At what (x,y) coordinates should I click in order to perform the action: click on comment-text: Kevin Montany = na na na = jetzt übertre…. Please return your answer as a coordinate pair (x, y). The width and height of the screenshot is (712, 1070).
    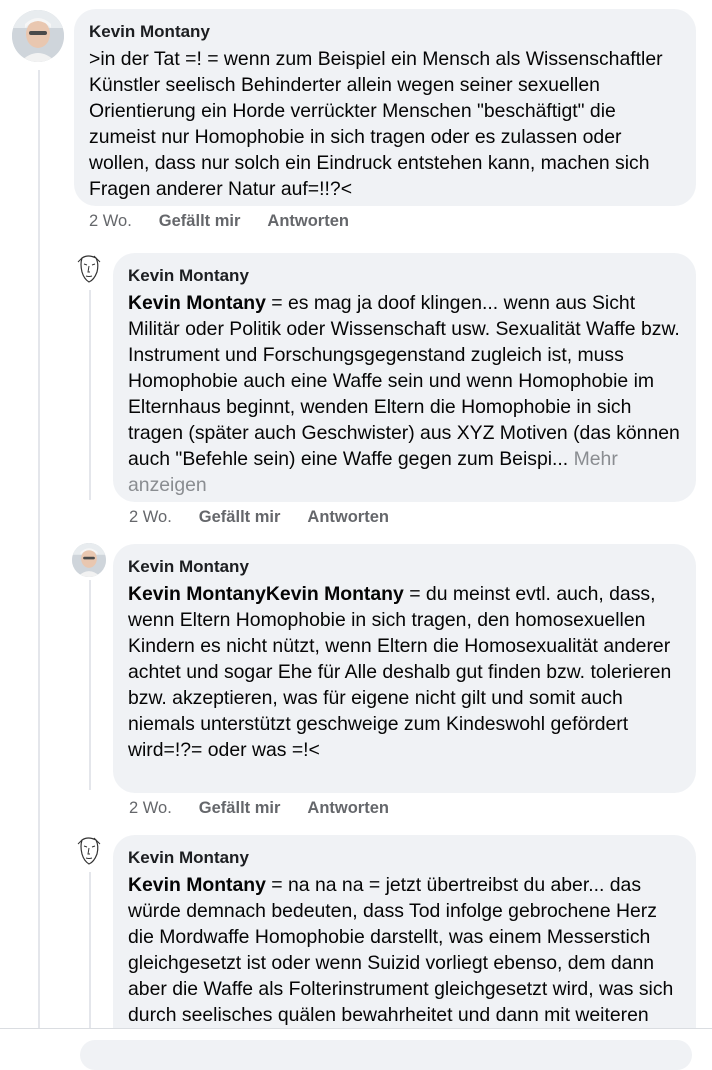
    Looking at the image, I should click on (404, 950).